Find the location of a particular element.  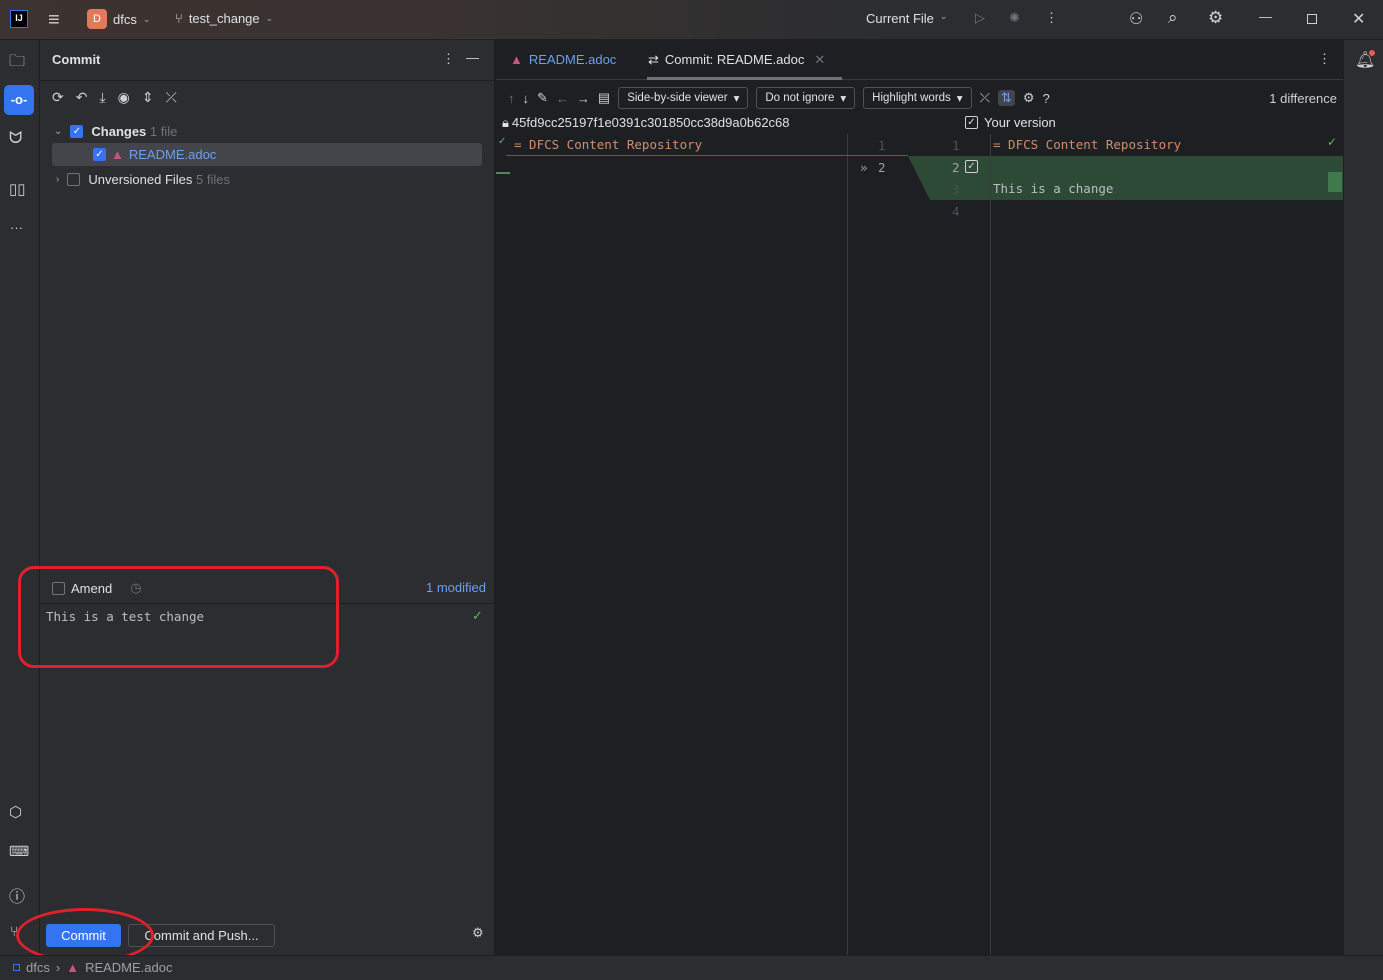

tab-options-icon: ⋮ is located at coordinates (1324, 59).